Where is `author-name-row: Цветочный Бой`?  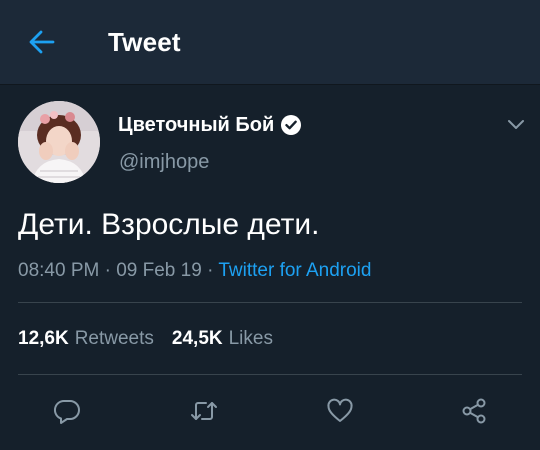
author-name-row: Цветочный Бой is located at coordinates (210, 125).